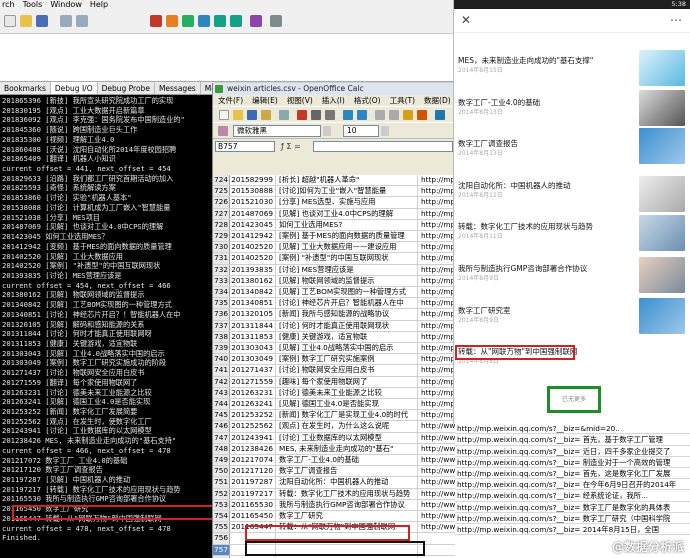  Describe the element at coordinates (253, 381) in the screenshot. I see `cell-id: 201271559` at that location.